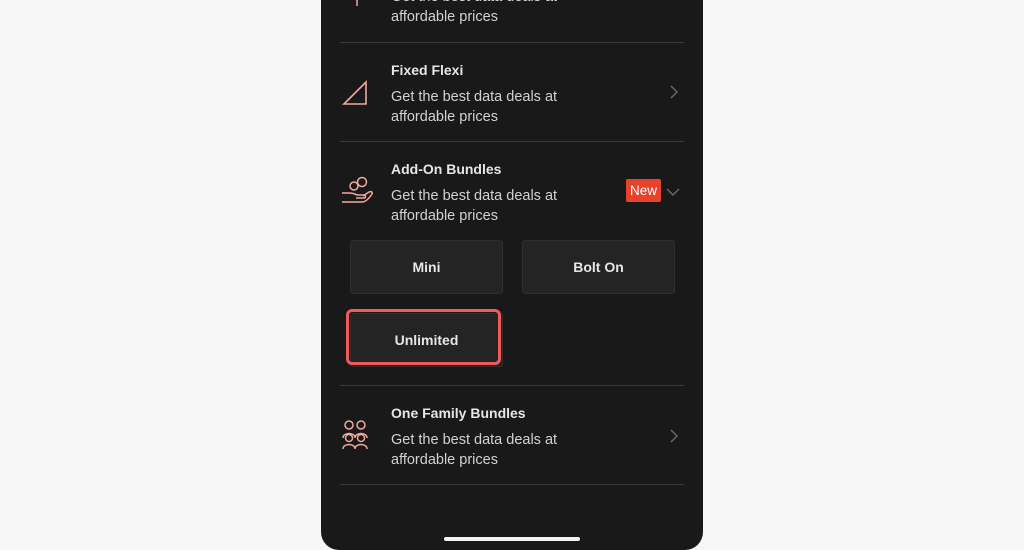  I want to click on list-item-title: Add-On Bundles, so click(446, 169).